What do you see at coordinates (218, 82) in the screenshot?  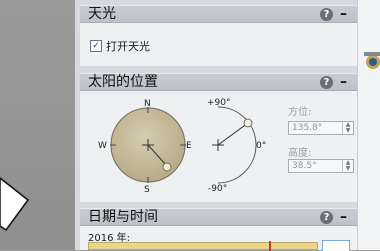 I see `sun-position-header: 太阳的位置 ? –` at bounding box center [218, 82].